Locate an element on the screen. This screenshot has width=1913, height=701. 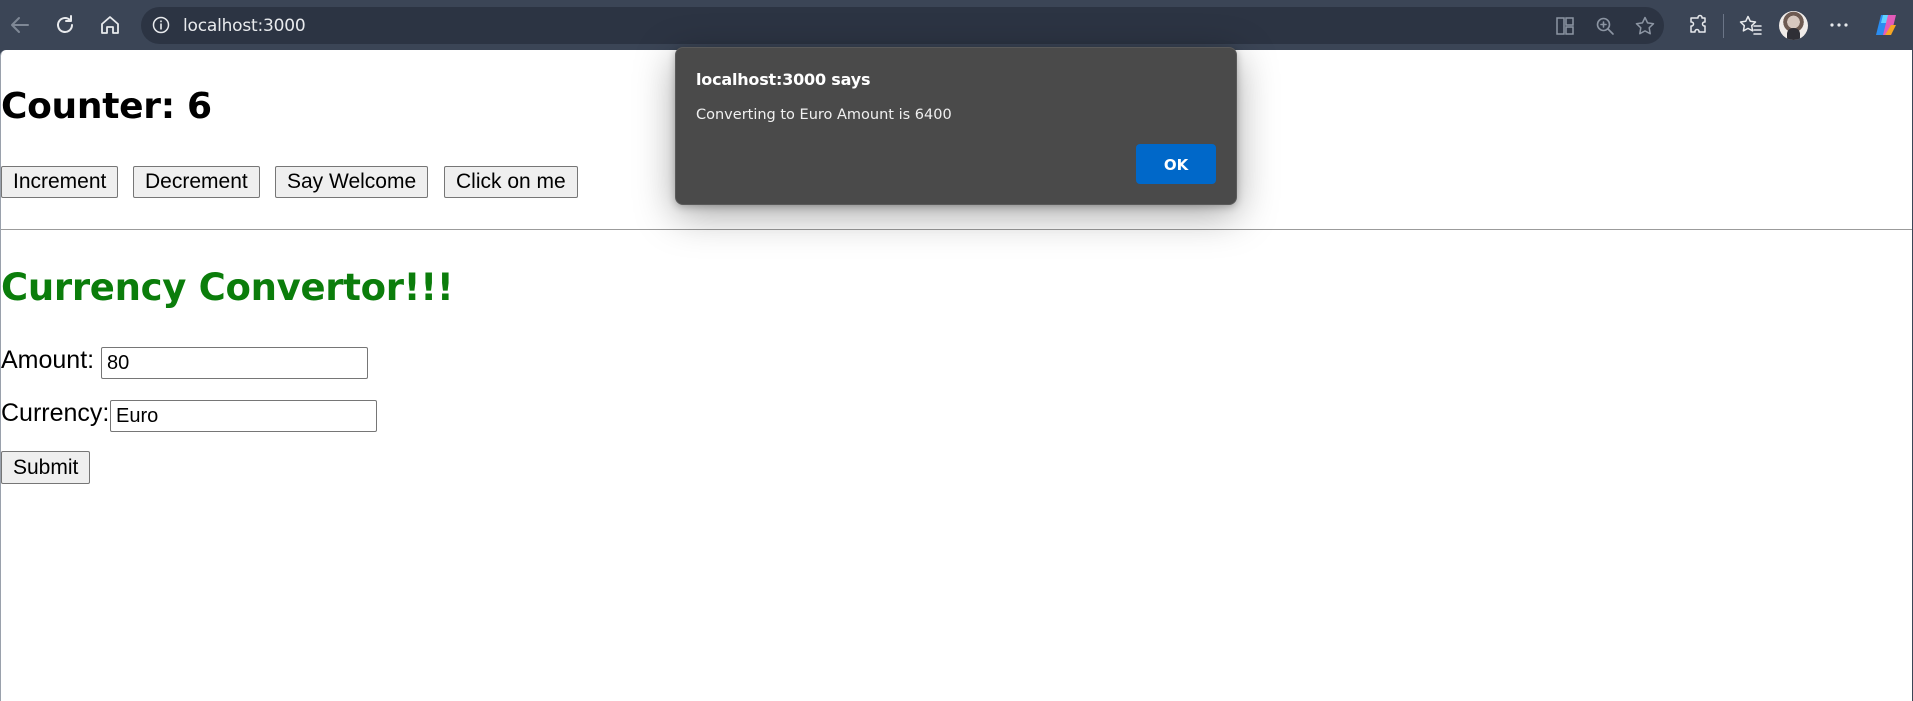
profile-avatar is located at coordinates (1793, 25).